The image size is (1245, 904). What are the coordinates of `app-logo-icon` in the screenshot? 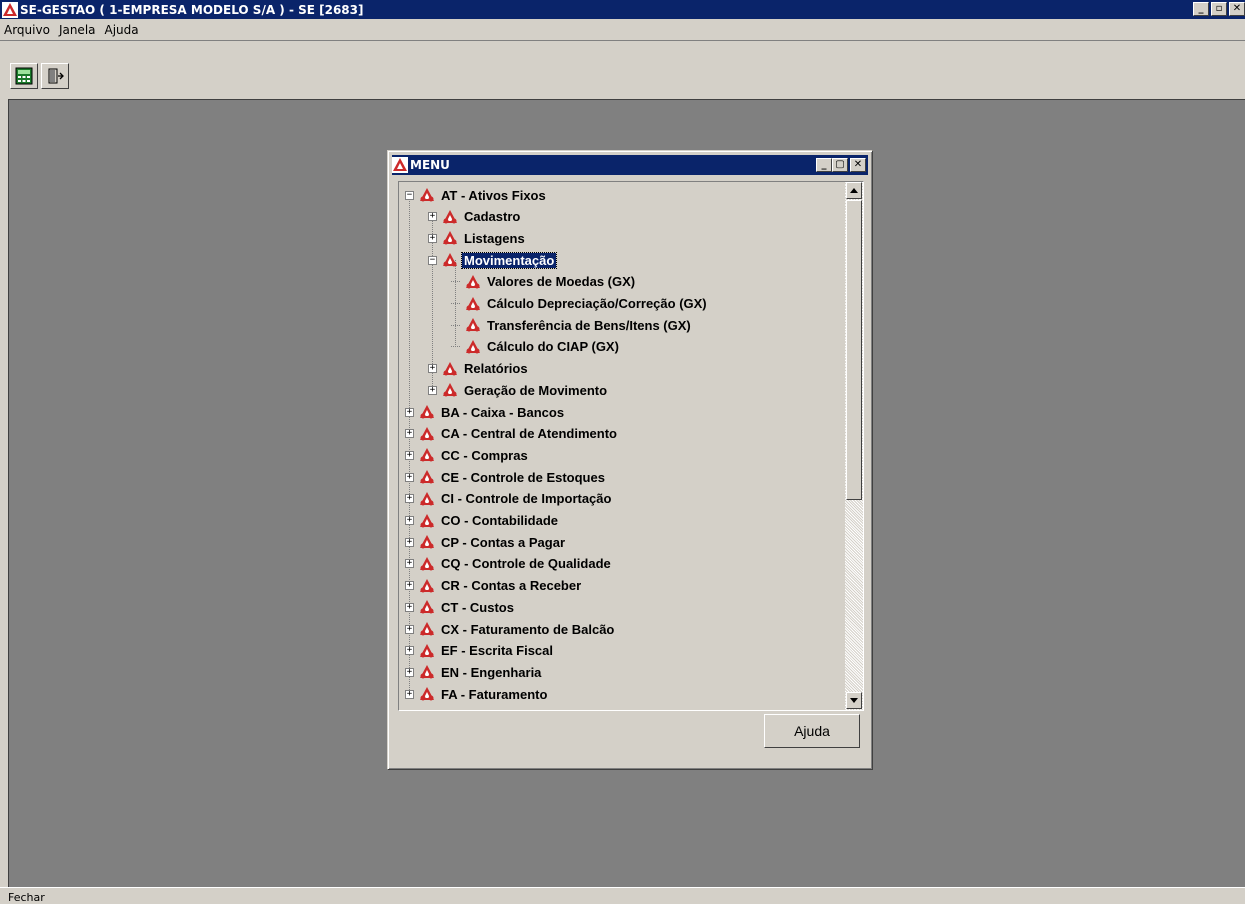 It's located at (10, 9).